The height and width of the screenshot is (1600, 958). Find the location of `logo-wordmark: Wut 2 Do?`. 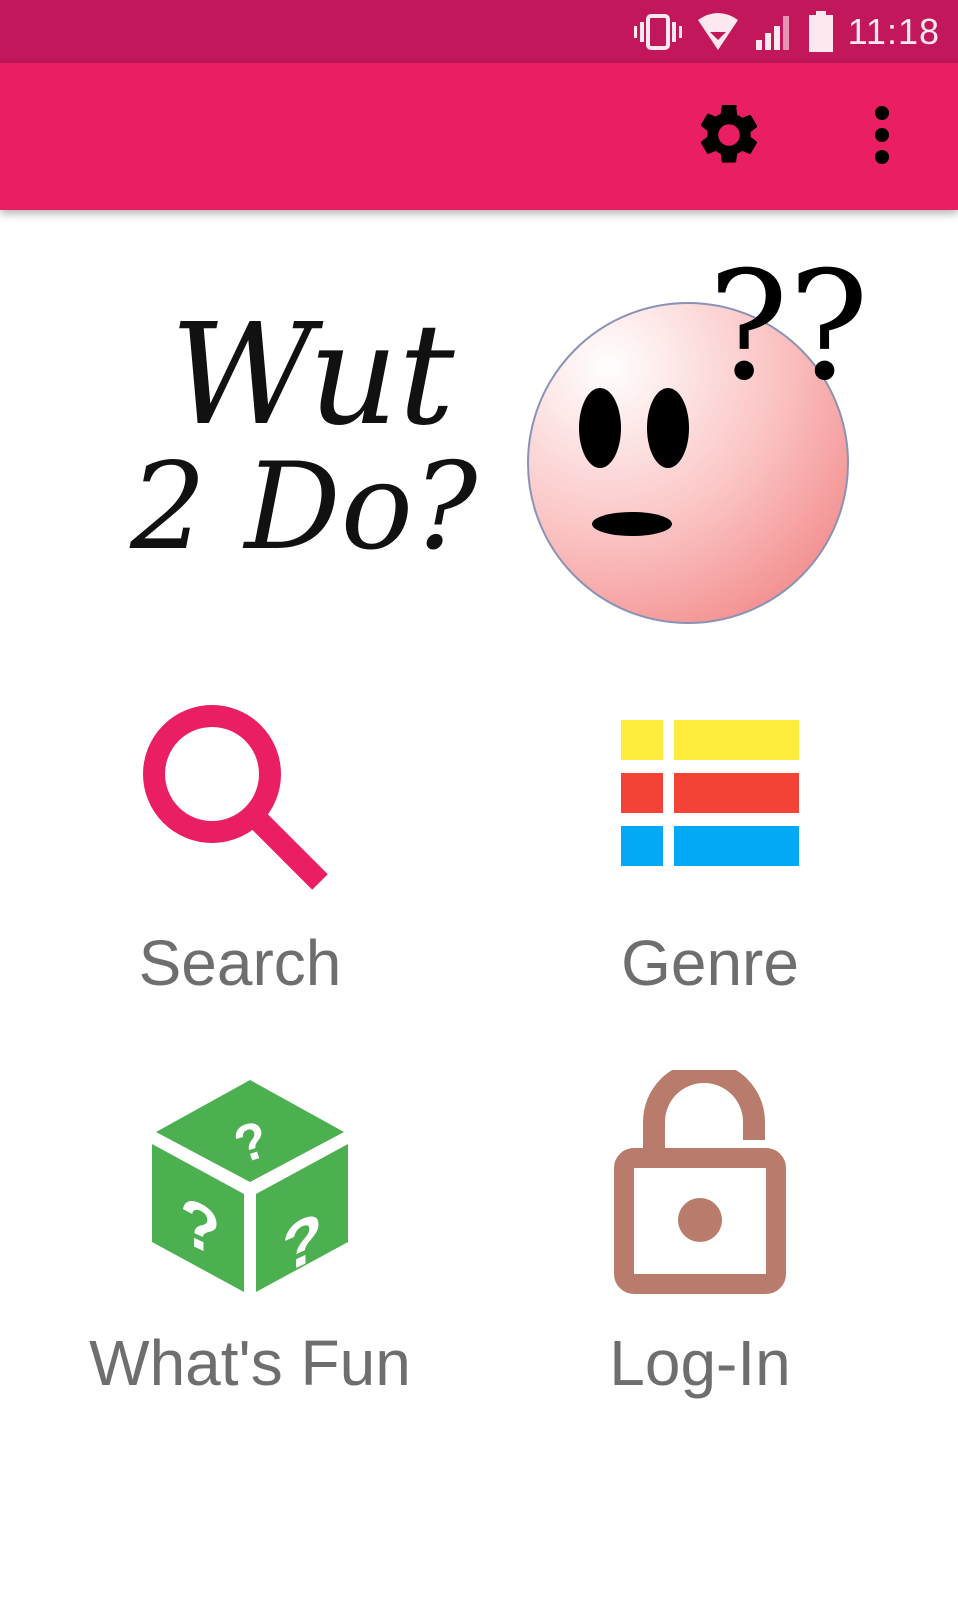

logo-wordmark: Wut 2 Do? is located at coordinates (303, 435).